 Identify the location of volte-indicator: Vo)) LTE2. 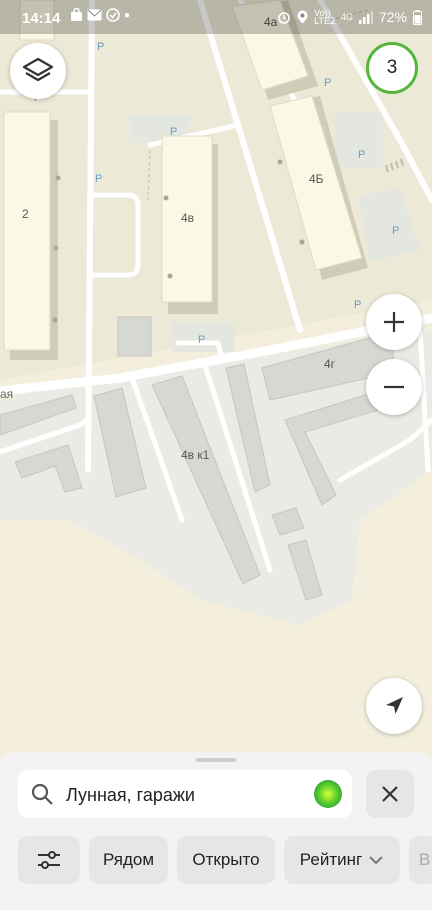
(324, 17).